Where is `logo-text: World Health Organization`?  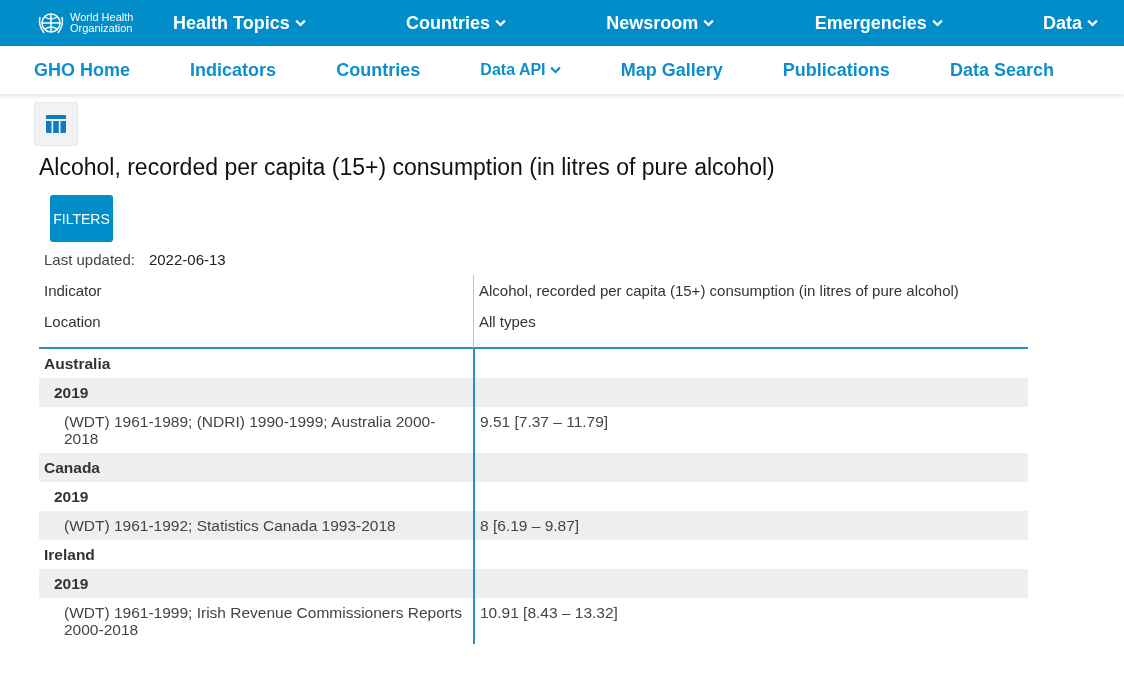
logo-text: World Health Organization is located at coordinates (106, 23).